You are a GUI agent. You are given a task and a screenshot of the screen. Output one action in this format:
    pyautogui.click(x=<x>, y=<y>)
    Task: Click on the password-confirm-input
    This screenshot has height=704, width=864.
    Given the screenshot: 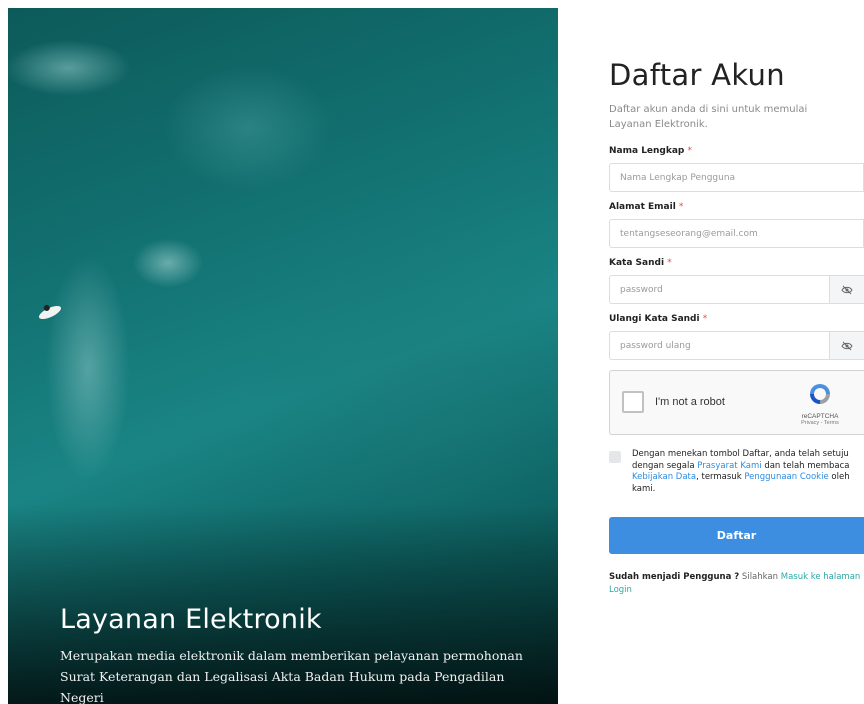 What is the action you would take?
    pyautogui.click(x=719, y=345)
    